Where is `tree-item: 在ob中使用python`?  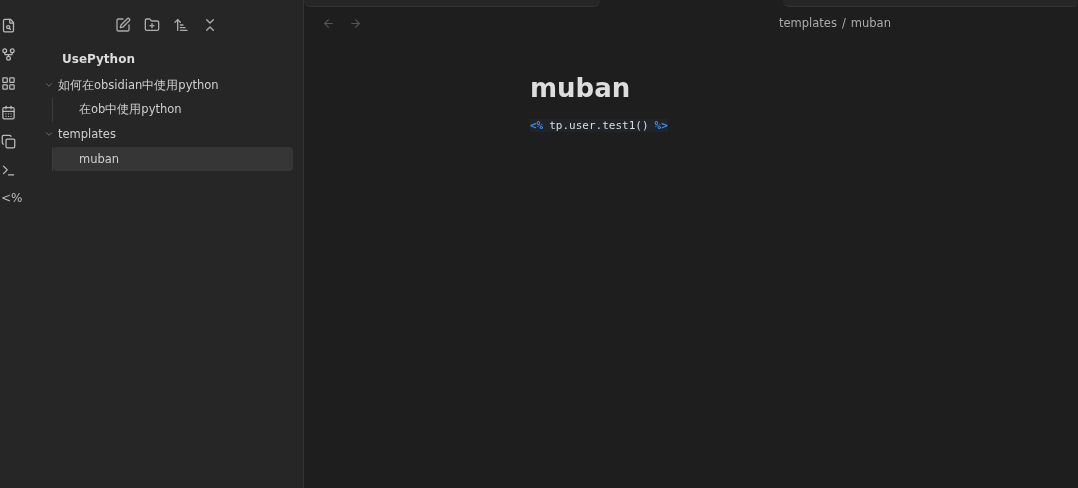 tree-item: 在ob中使用python is located at coordinates (173, 109).